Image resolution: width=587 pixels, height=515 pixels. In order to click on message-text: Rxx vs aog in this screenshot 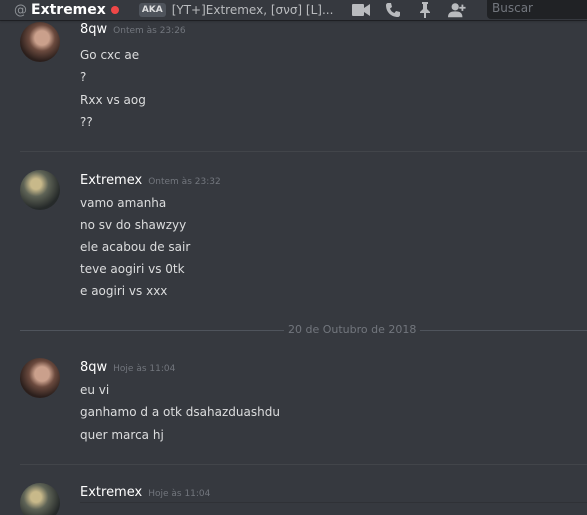, I will do `click(113, 100)`.